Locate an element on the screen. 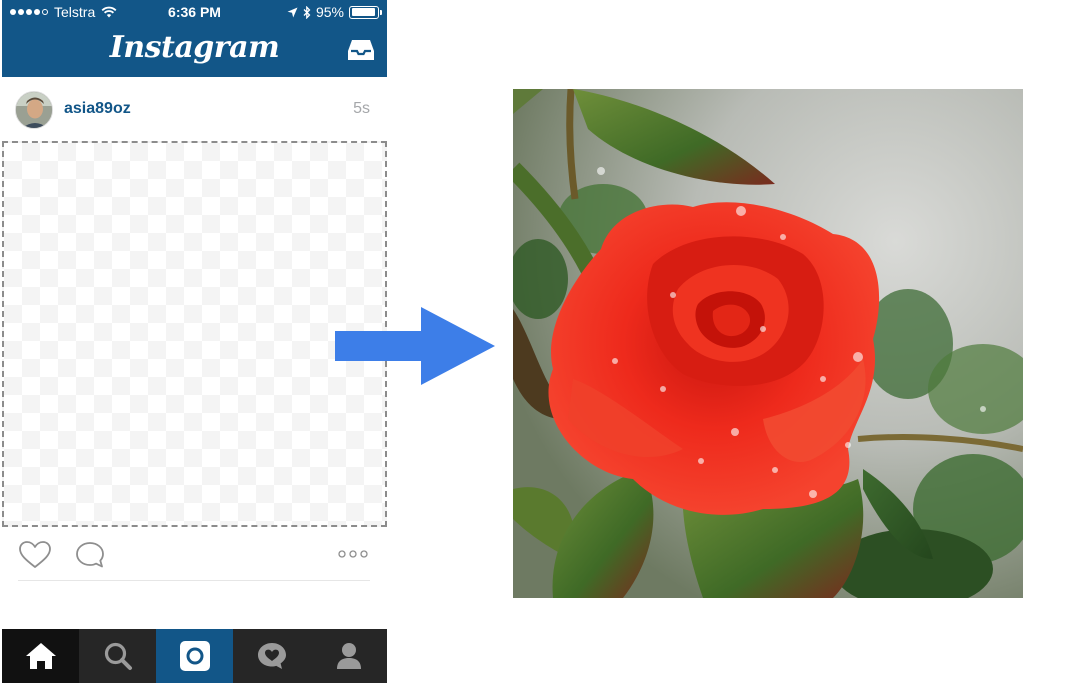  avatar is located at coordinates (34, 110).